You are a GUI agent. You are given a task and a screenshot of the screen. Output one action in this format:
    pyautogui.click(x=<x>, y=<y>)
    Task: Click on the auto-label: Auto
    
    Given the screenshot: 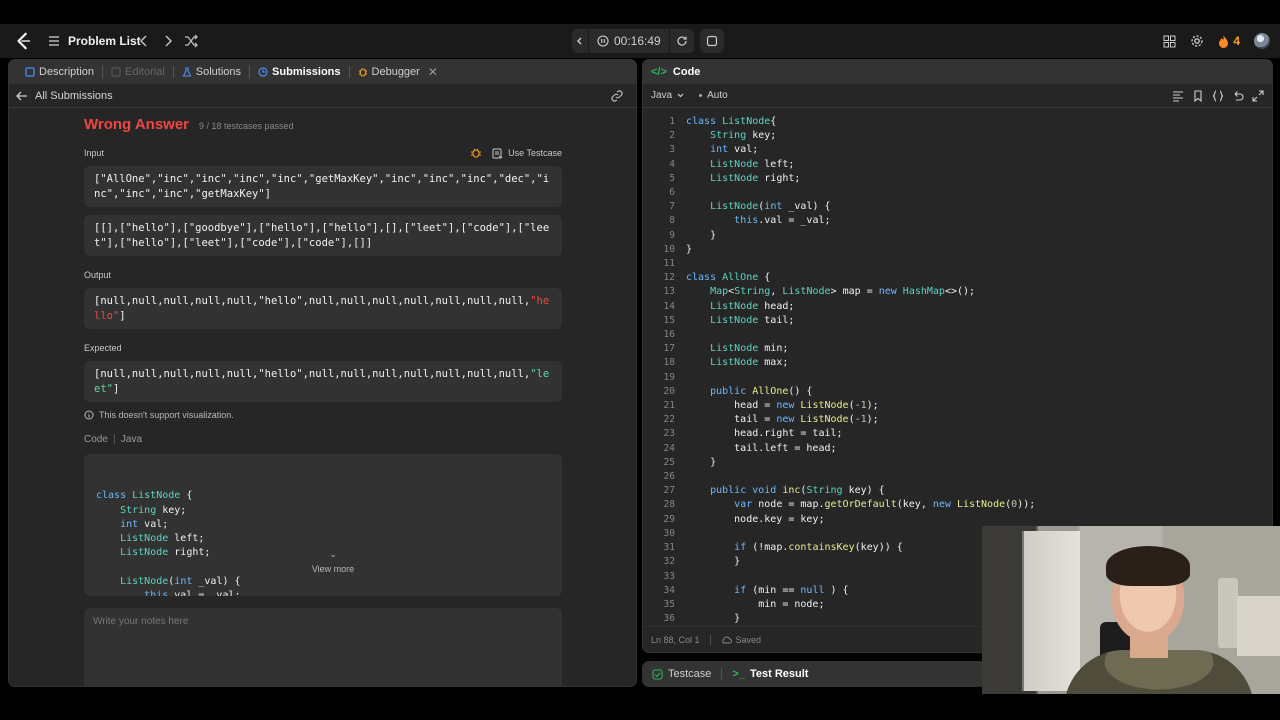 What is the action you would take?
    pyautogui.click(x=717, y=95)
    